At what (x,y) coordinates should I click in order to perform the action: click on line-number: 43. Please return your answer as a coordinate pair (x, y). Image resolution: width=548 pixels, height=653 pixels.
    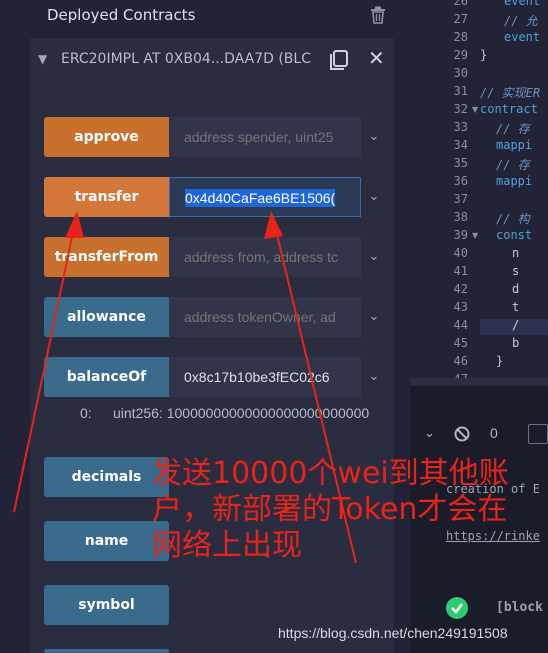
    Looking at the image, I should click on (460, 307).